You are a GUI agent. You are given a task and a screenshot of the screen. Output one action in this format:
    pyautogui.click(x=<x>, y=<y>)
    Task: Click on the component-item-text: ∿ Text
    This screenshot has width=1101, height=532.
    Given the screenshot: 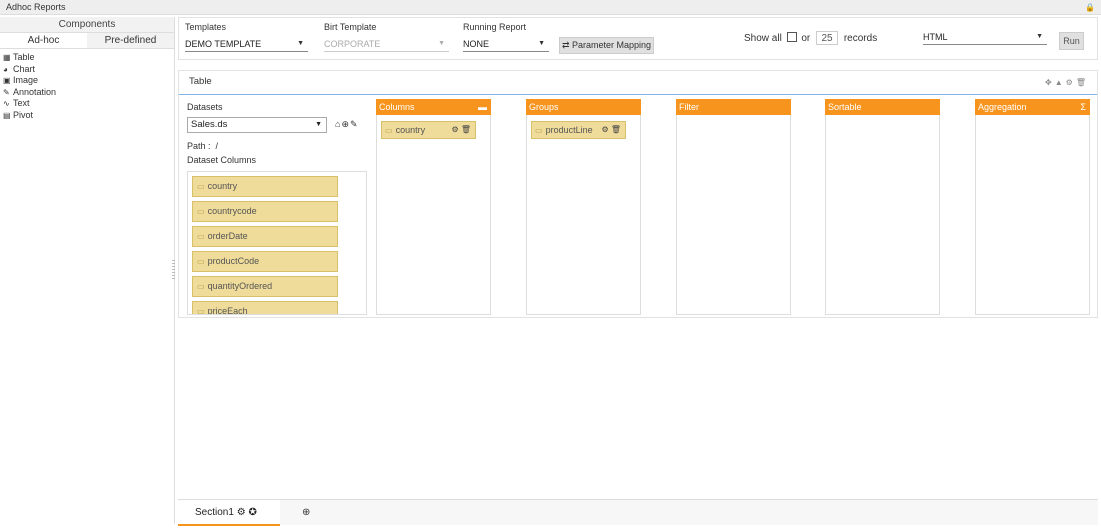 What is the action you would take?
    pyautogui.click(x=87, y=103)
    